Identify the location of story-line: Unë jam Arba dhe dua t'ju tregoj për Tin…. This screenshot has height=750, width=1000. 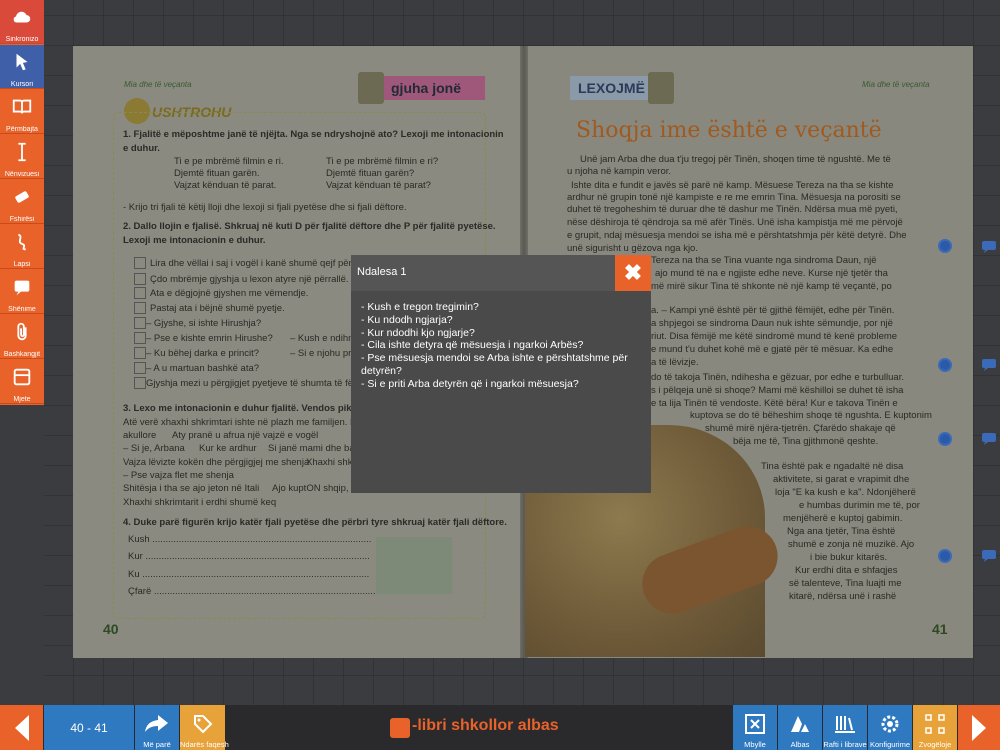
(735, 159).